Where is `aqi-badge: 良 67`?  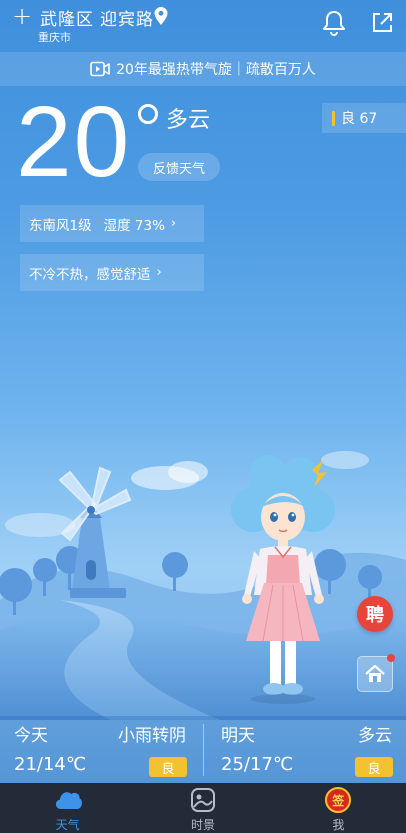 aqi-badge: 良 67 is located at coordinates (364, 118).